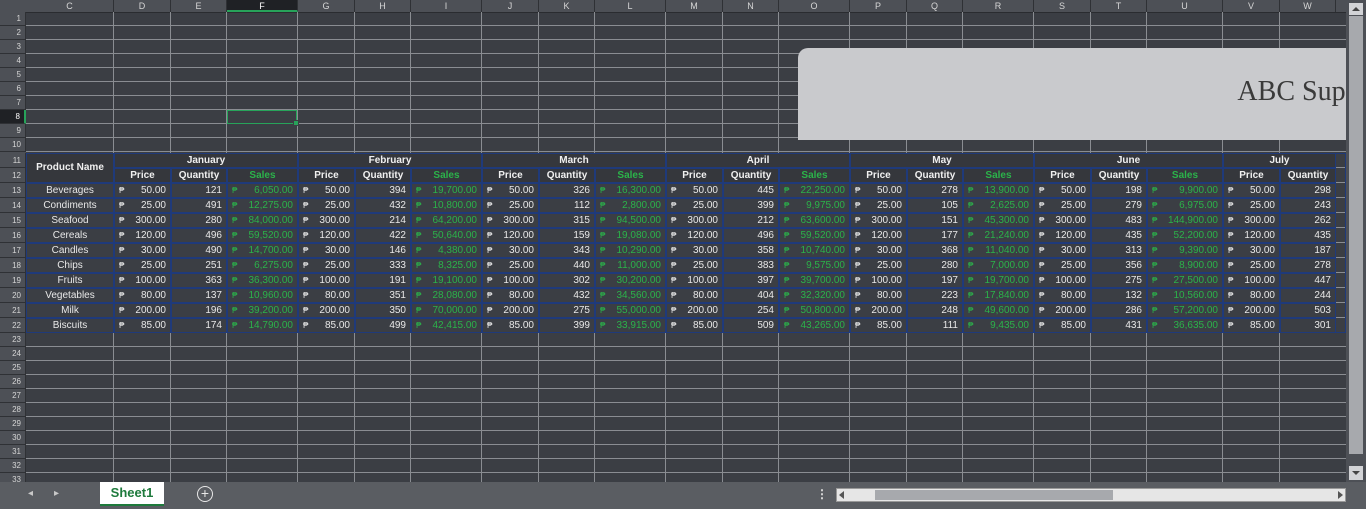 This screenshot has height=509, width=1366. I want to click on quantity-cell: 174, so click(199, 325).